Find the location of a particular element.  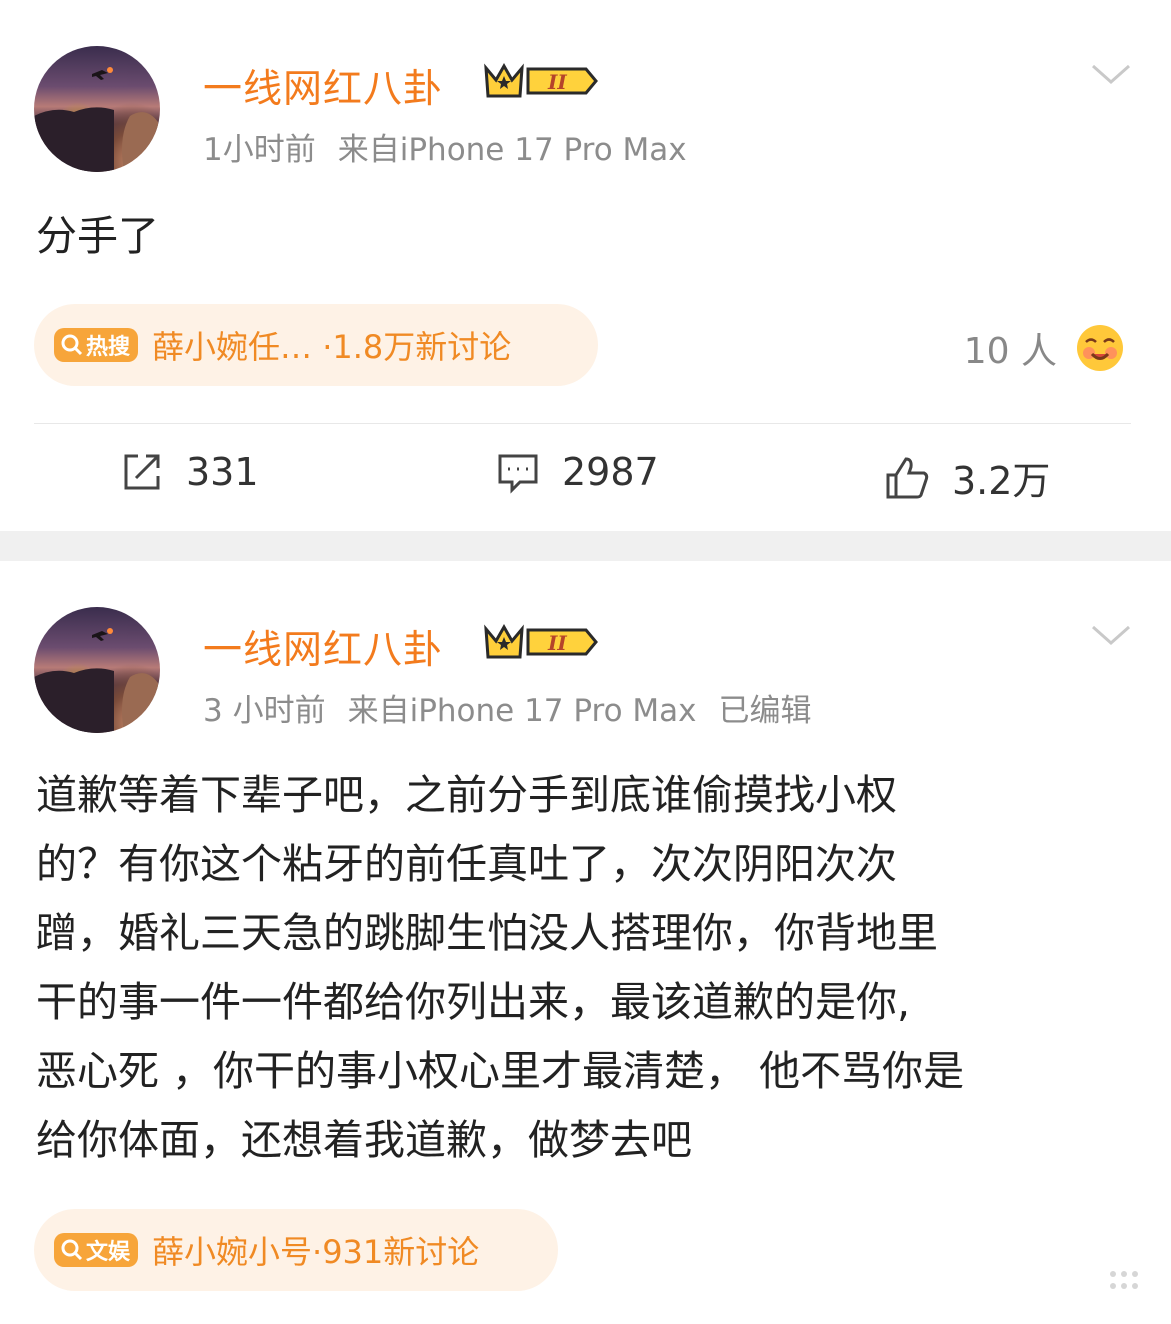

comment-button: 2987 is located at coordinates (577, 472).